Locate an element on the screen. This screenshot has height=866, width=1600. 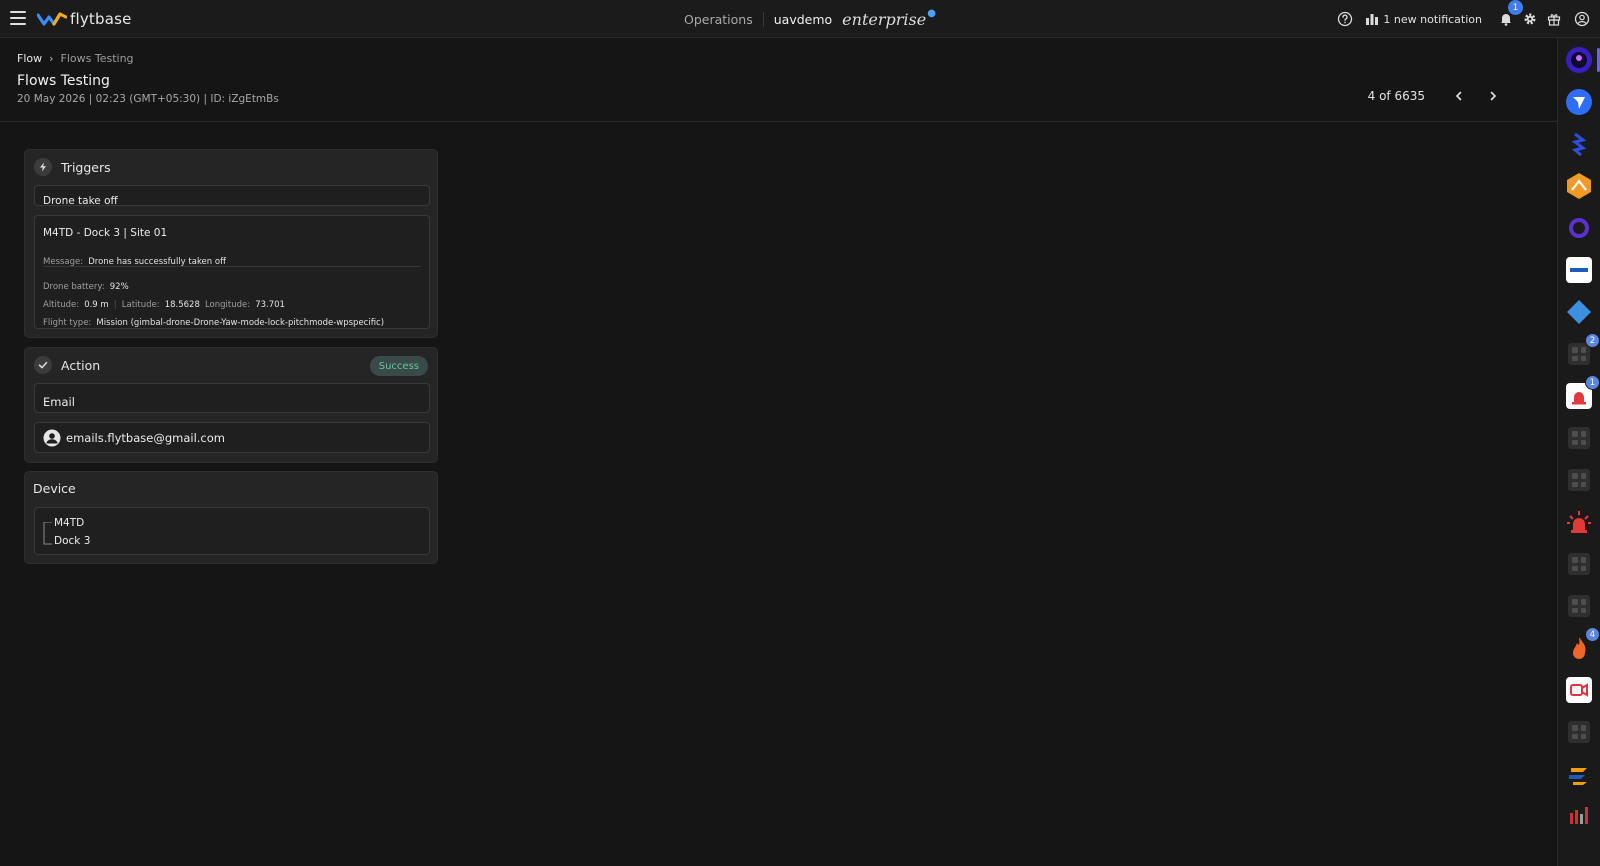
breadcrumb: Flow › Flows Testing is located at coordinates (75, 58).